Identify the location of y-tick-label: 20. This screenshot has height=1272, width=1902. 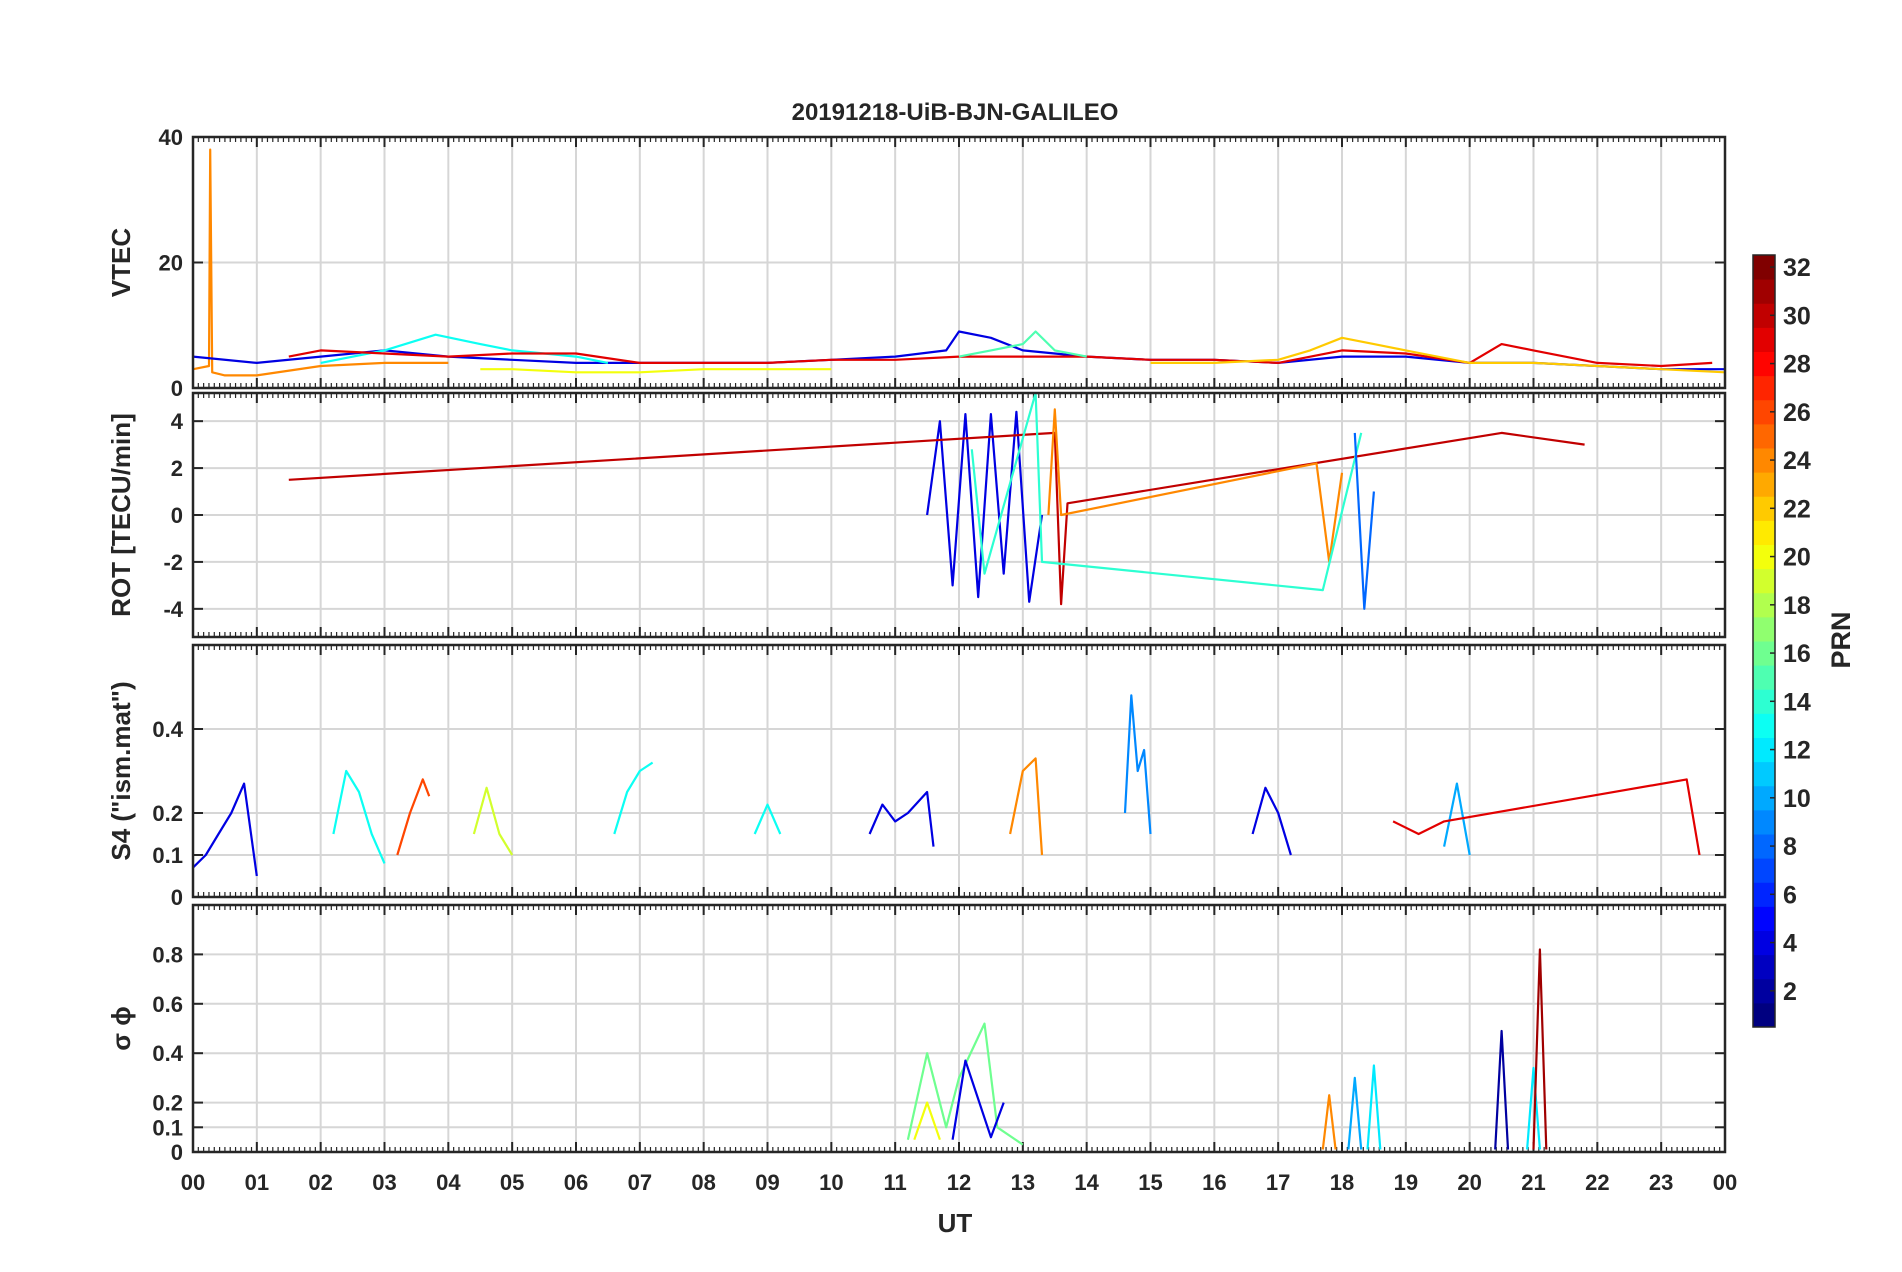
(171, 263).